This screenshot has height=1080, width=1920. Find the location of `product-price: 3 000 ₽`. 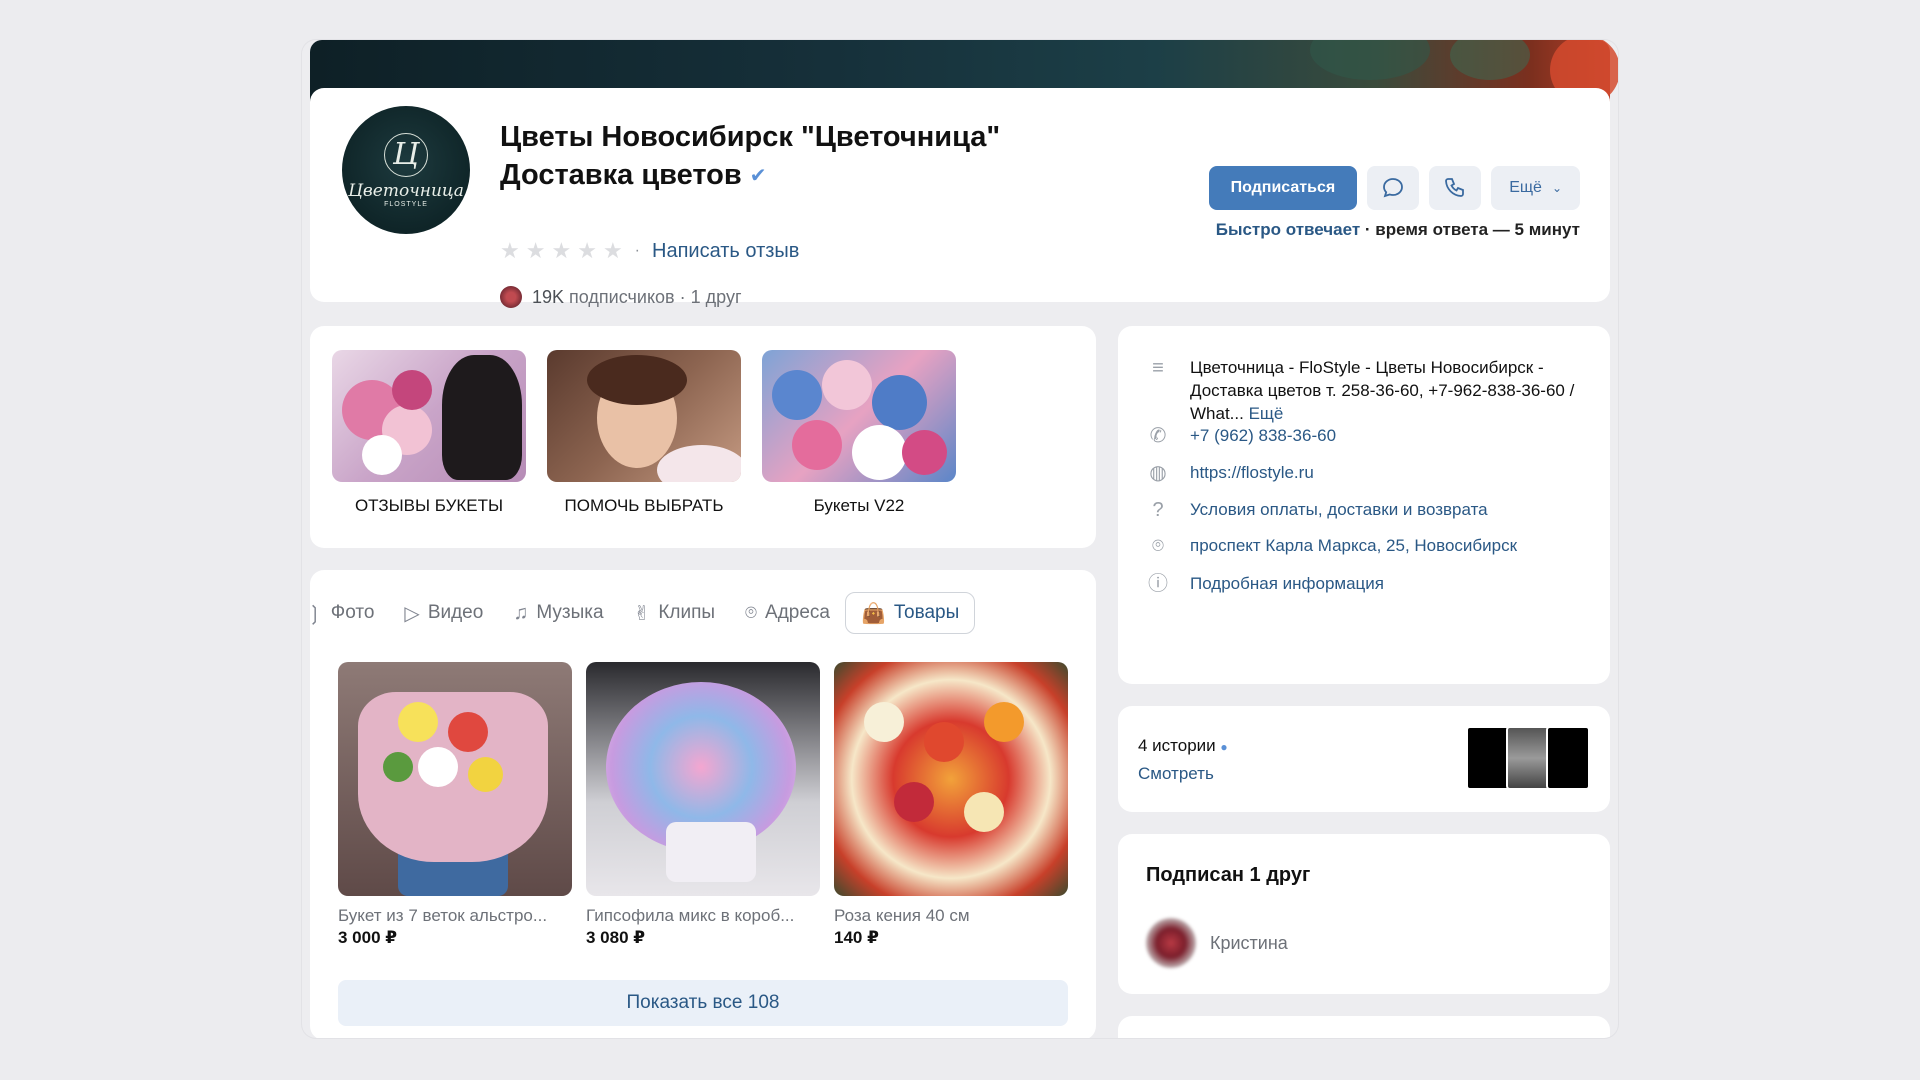

product-price: 3 000 ₽ is located at coordinates (368, 937).